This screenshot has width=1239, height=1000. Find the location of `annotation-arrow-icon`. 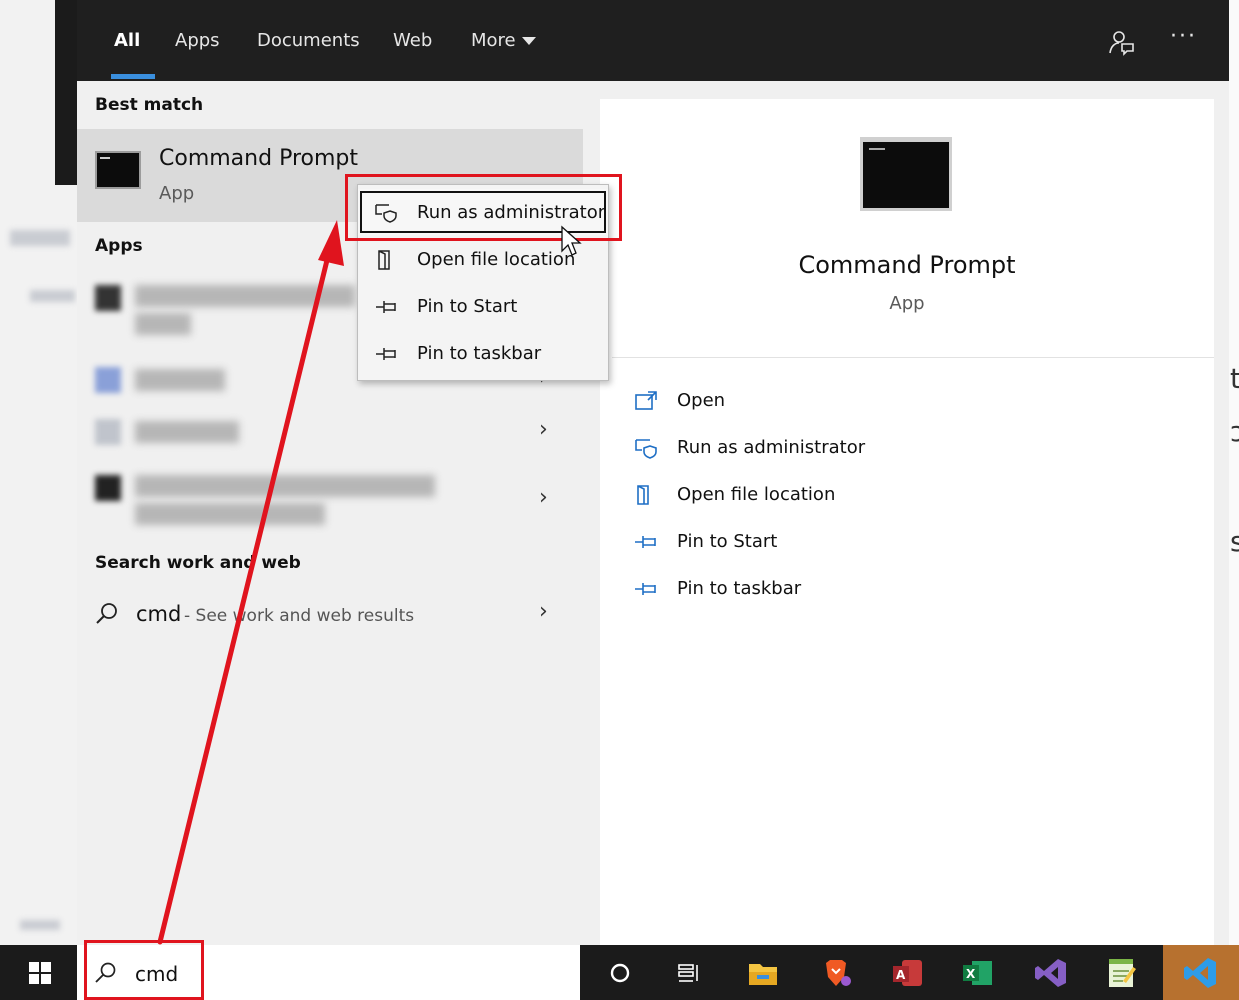

annotation-arrow-icon is located at coordinates (250, 582).